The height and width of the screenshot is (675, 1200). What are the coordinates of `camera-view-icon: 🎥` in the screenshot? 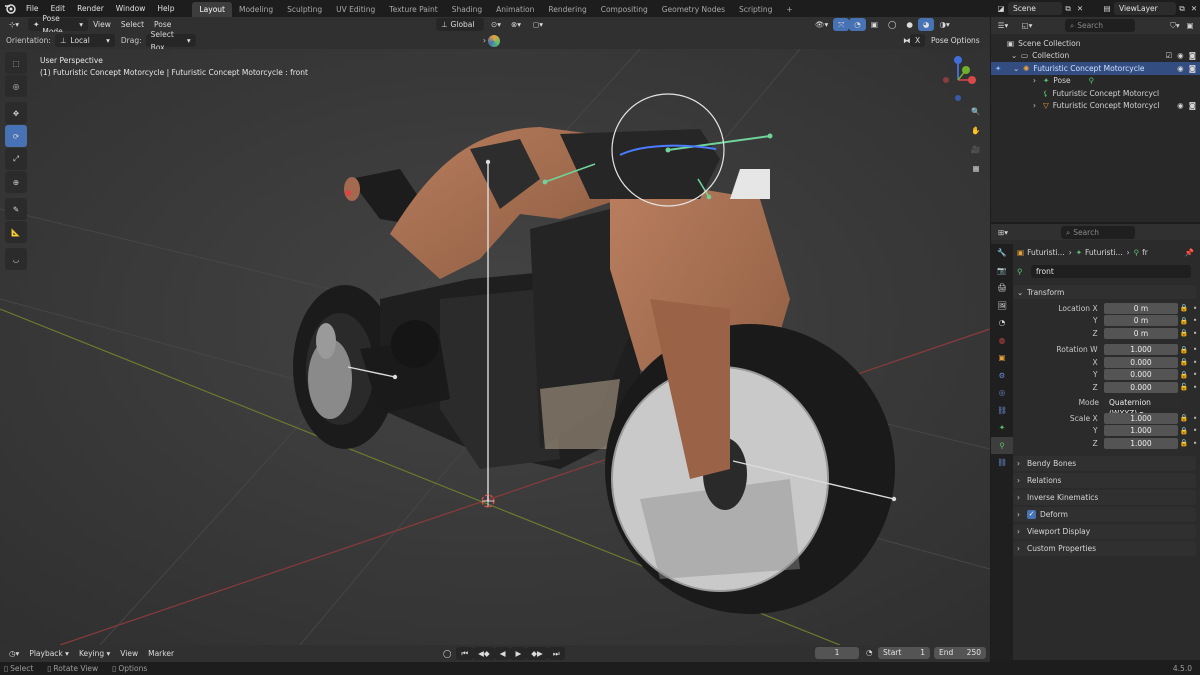 It's located at (976, 154).